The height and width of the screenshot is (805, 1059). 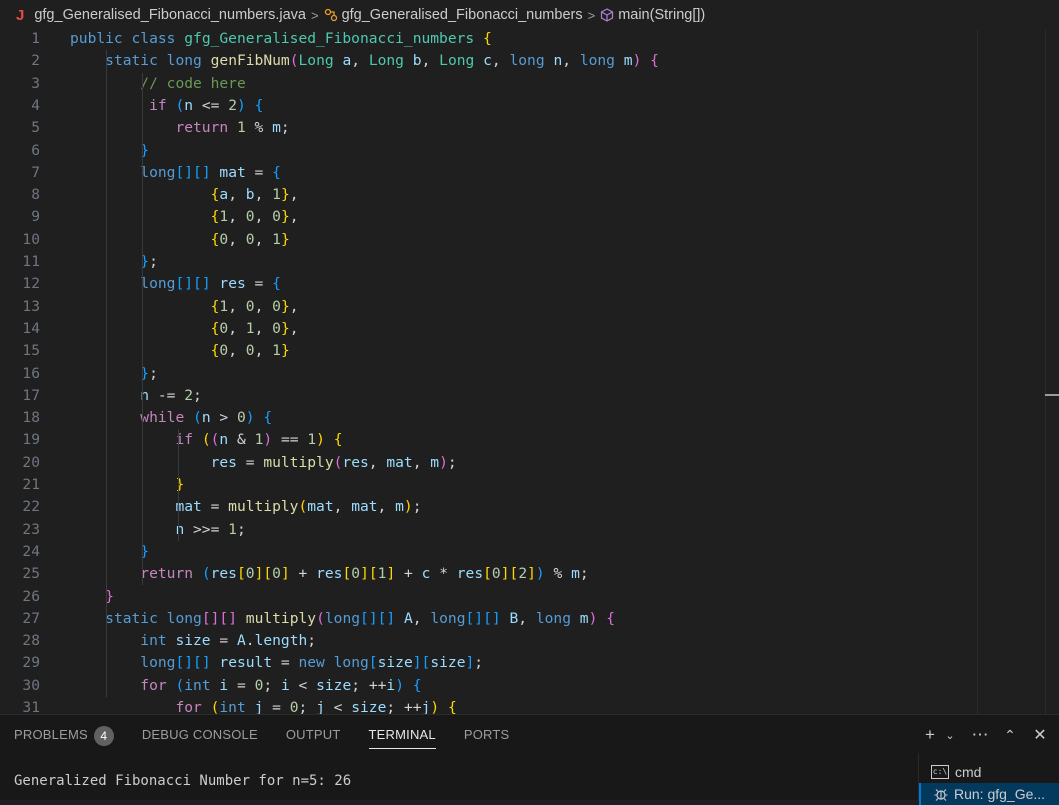 What do you see at coordinates (259, 172) in the screenshot?
I see `code-token: =` at bounding box center [259, 172].